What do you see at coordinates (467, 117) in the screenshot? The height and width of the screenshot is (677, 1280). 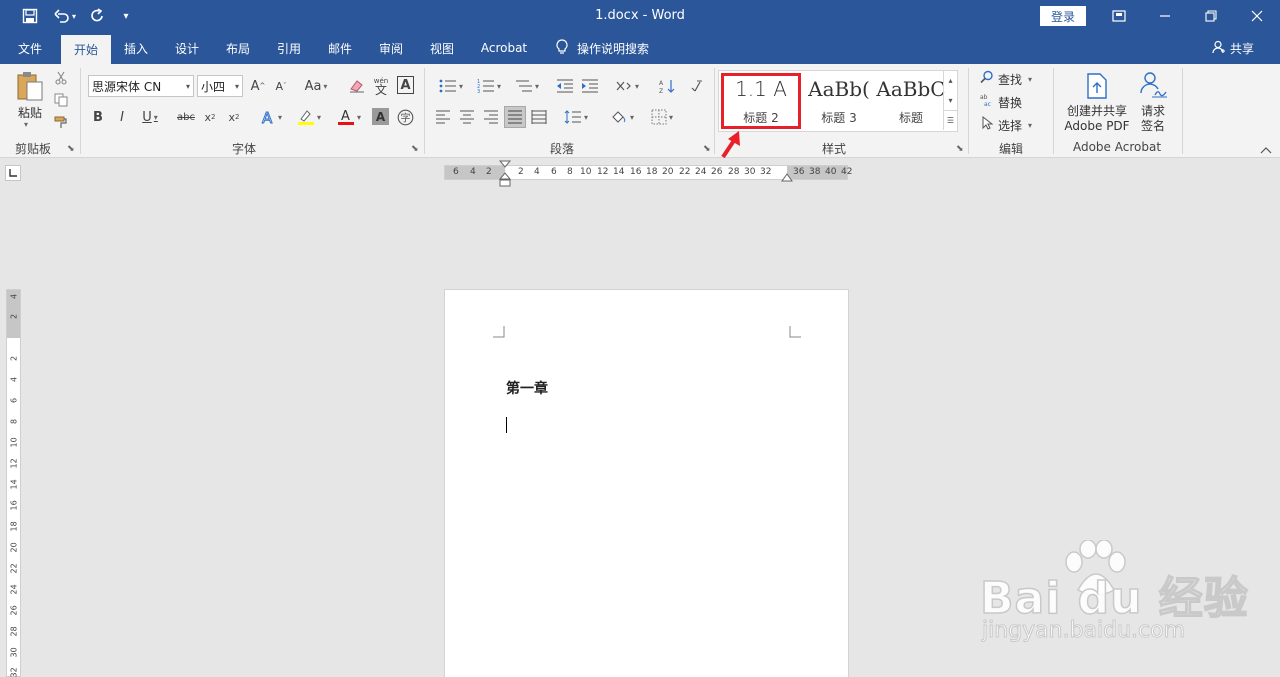 I see `align-center-icon` at bounding box center [467, 117].